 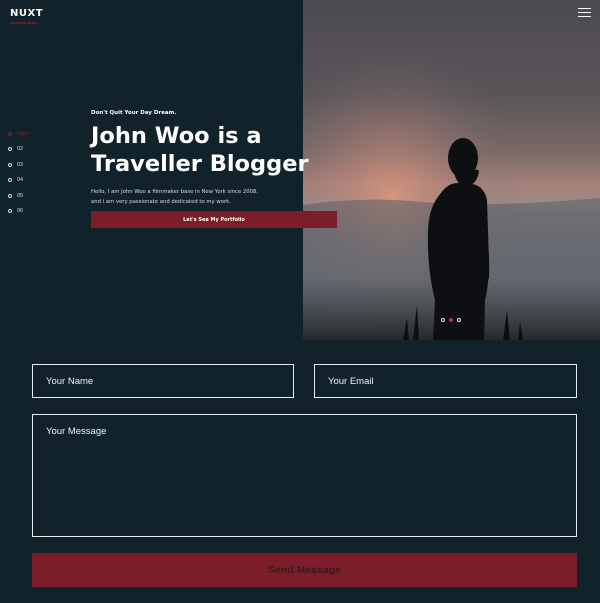 What do you see at coordinates (23, 133) in the screenshot?
I see `slide-nav-label: Intro` at bounding box center [23, 133].